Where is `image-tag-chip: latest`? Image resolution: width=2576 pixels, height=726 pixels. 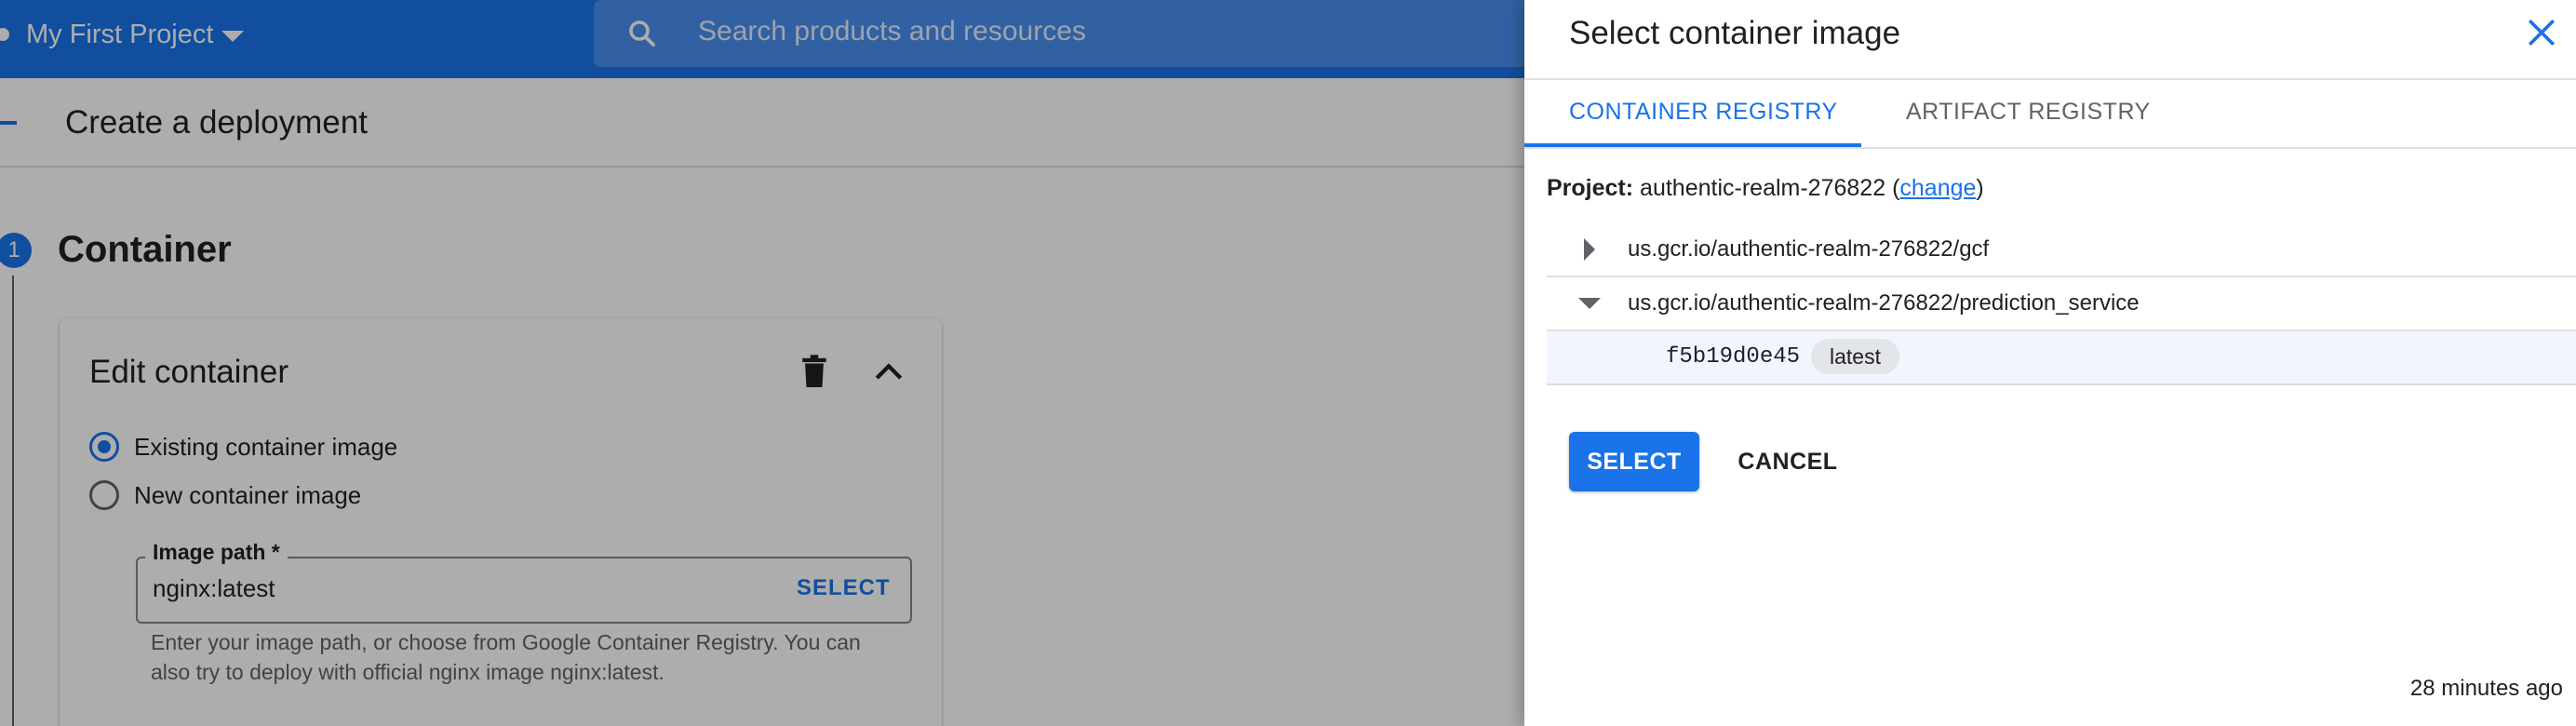
image-tag-chip: latest is located at coordinates (1855, 356).